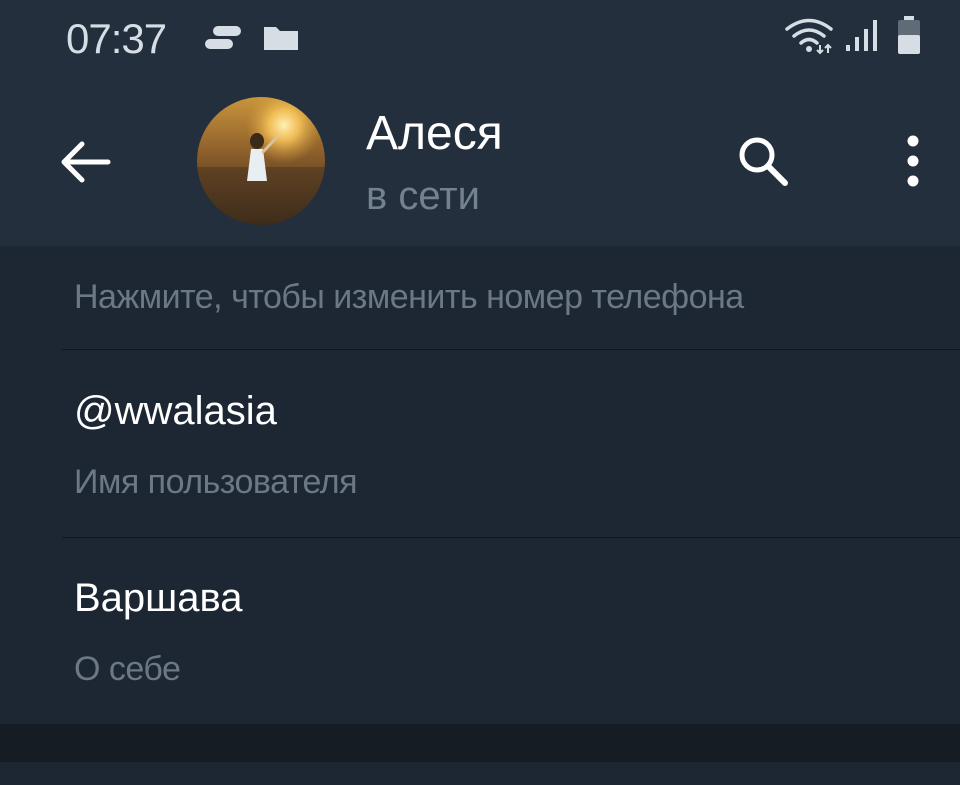 This screenshot has width=960, height=785. What do you see at coordinates (909, 35) in the screenshot?
I see `battery-icon` at bounding box center [909, 35].